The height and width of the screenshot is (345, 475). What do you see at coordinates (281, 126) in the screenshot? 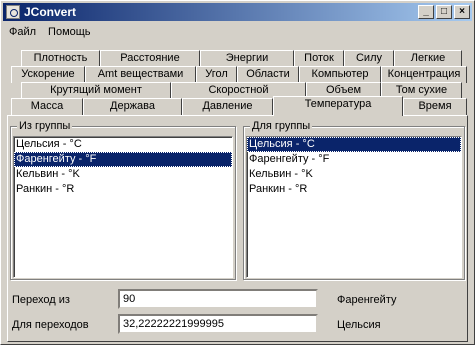
I see `to-group-title: Для группы` at bounding box center [281, 126].